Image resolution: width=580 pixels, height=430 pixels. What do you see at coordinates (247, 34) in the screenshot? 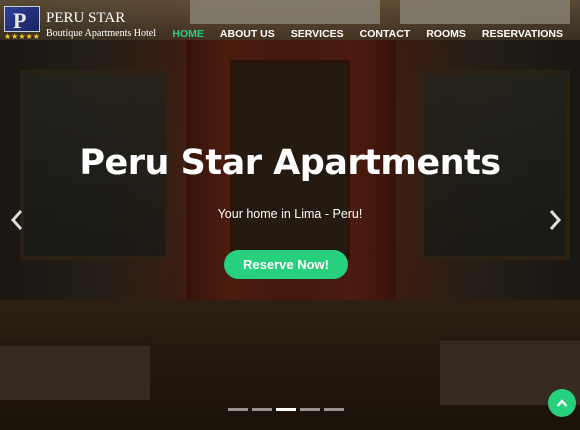
I see `nav-about-us: ABOUT US` at bounding box center [247, 34].